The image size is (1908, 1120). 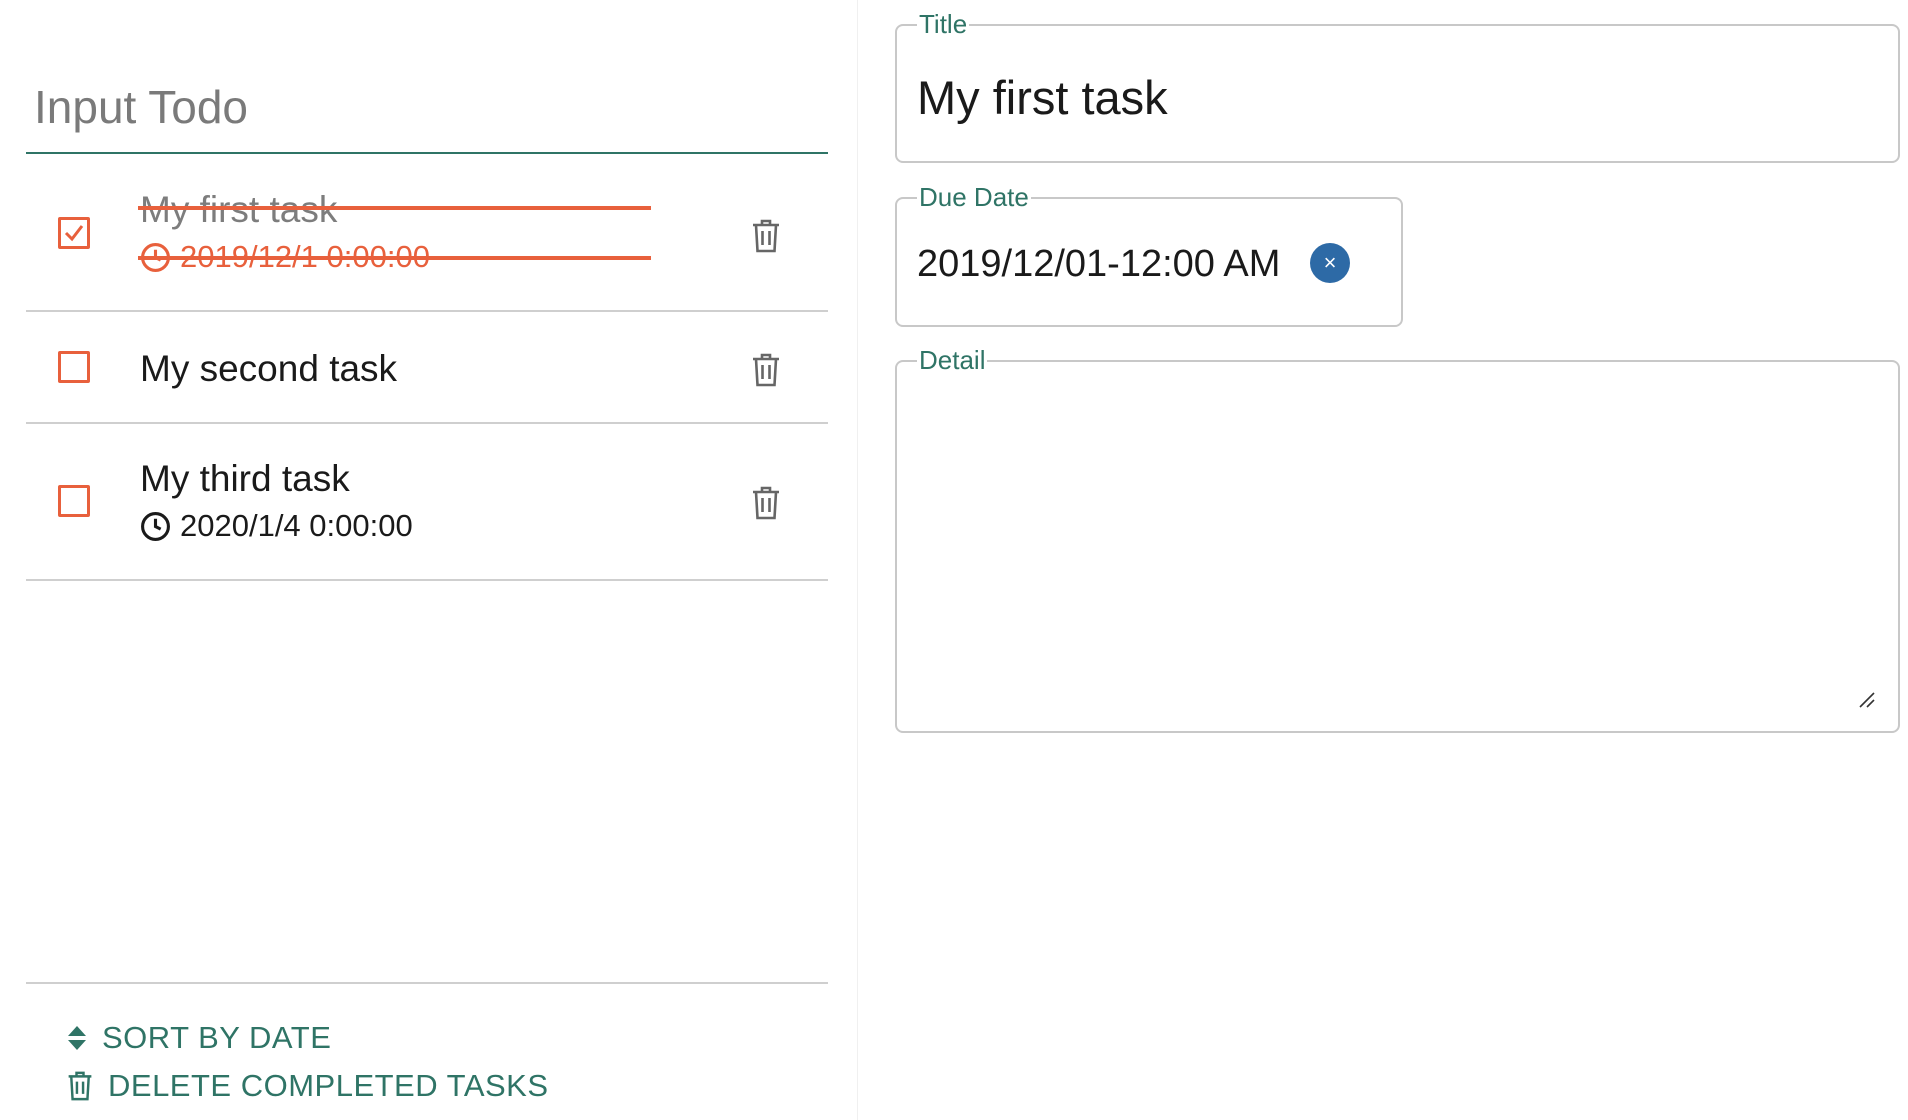 What do you see at coordinates (217, 1037) in the screenshot?
I see `sort-by-date-label: SORT BY DATE` at bounding box center [217, 1037].